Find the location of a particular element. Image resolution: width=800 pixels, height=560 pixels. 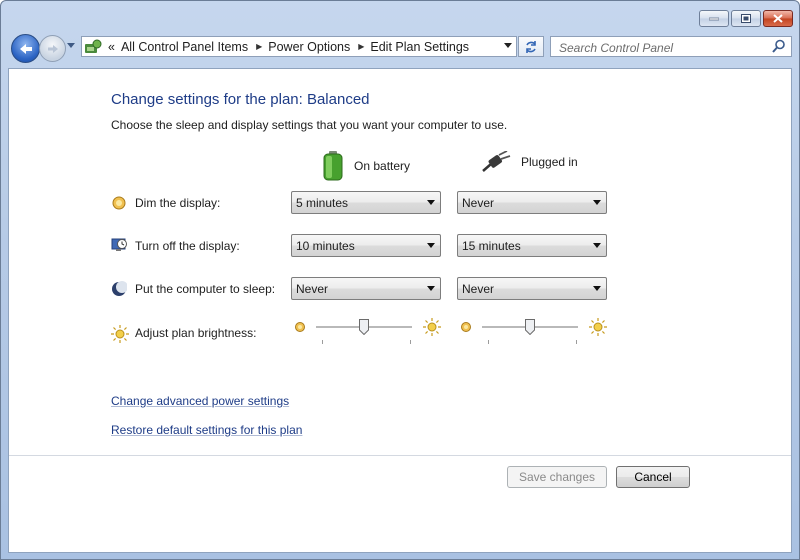

dim-display-battery-select: 5 minutes is located at coordinates (366, 202).